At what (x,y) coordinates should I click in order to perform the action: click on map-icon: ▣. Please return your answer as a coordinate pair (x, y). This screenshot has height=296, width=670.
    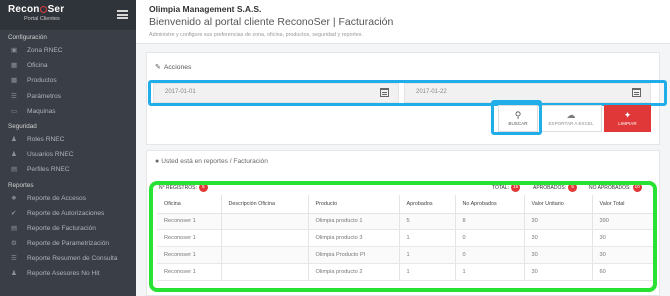
    Looking at the image, I should click on (14, 50).